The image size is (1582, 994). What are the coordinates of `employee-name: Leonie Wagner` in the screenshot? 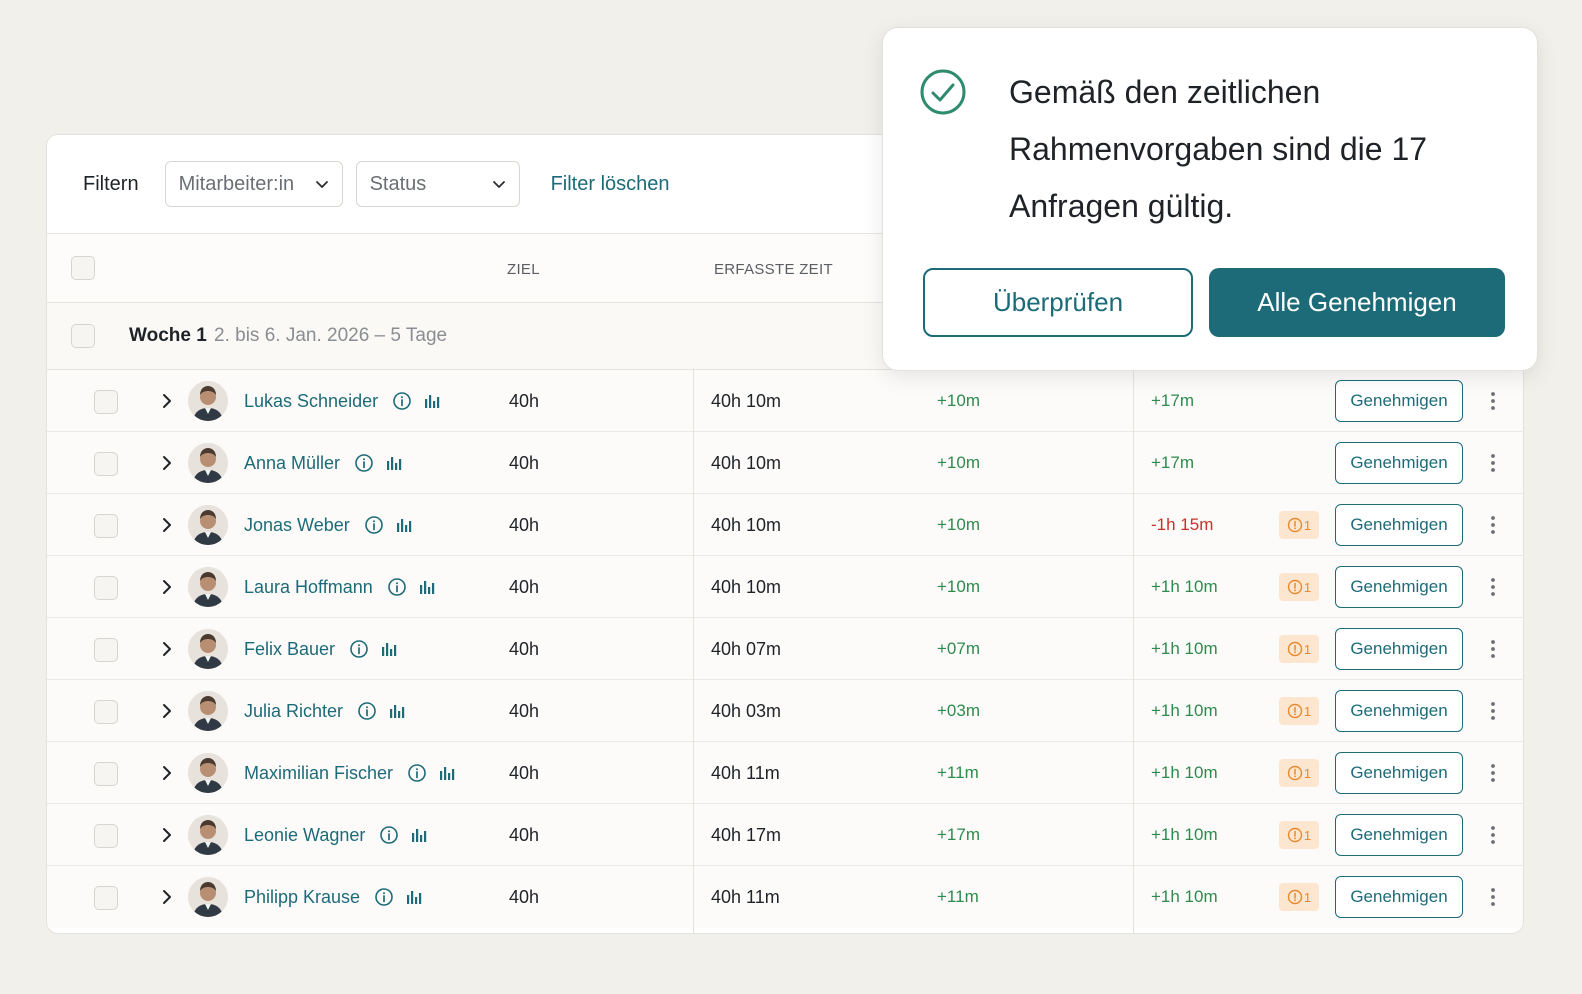 It's located at (304, 835).